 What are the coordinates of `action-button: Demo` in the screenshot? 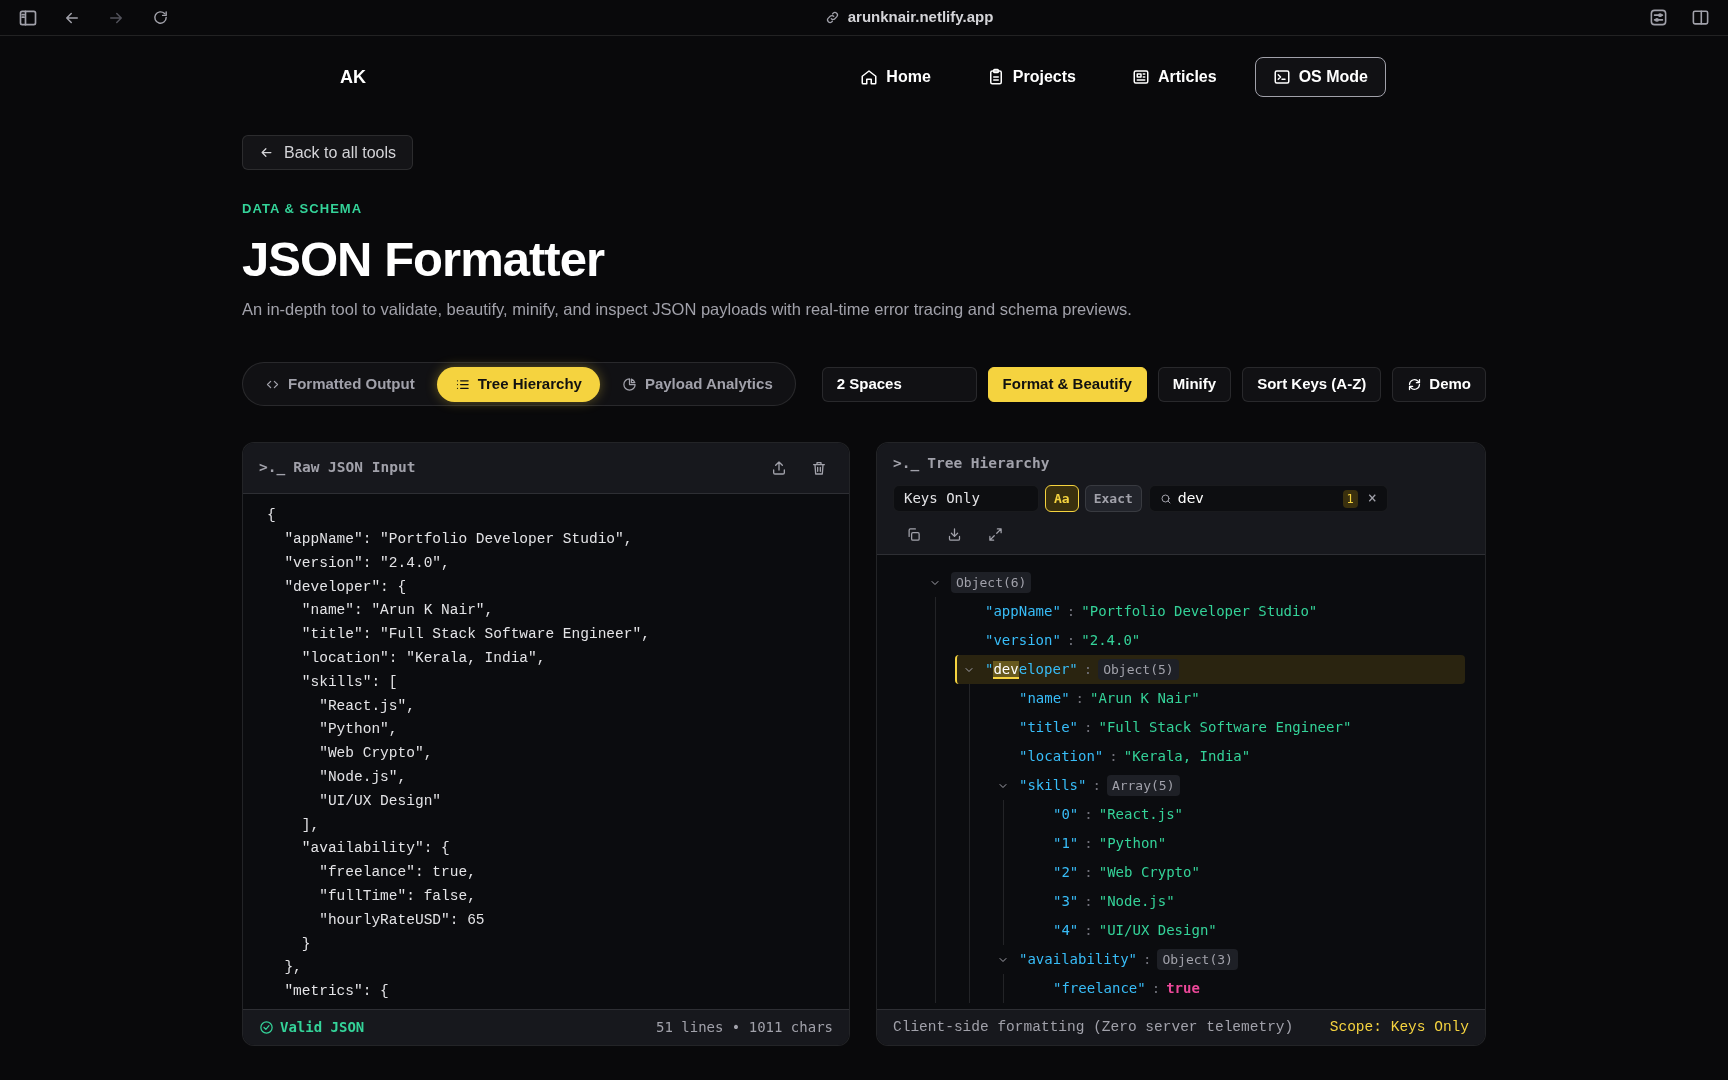 It's located at (1439, 384).